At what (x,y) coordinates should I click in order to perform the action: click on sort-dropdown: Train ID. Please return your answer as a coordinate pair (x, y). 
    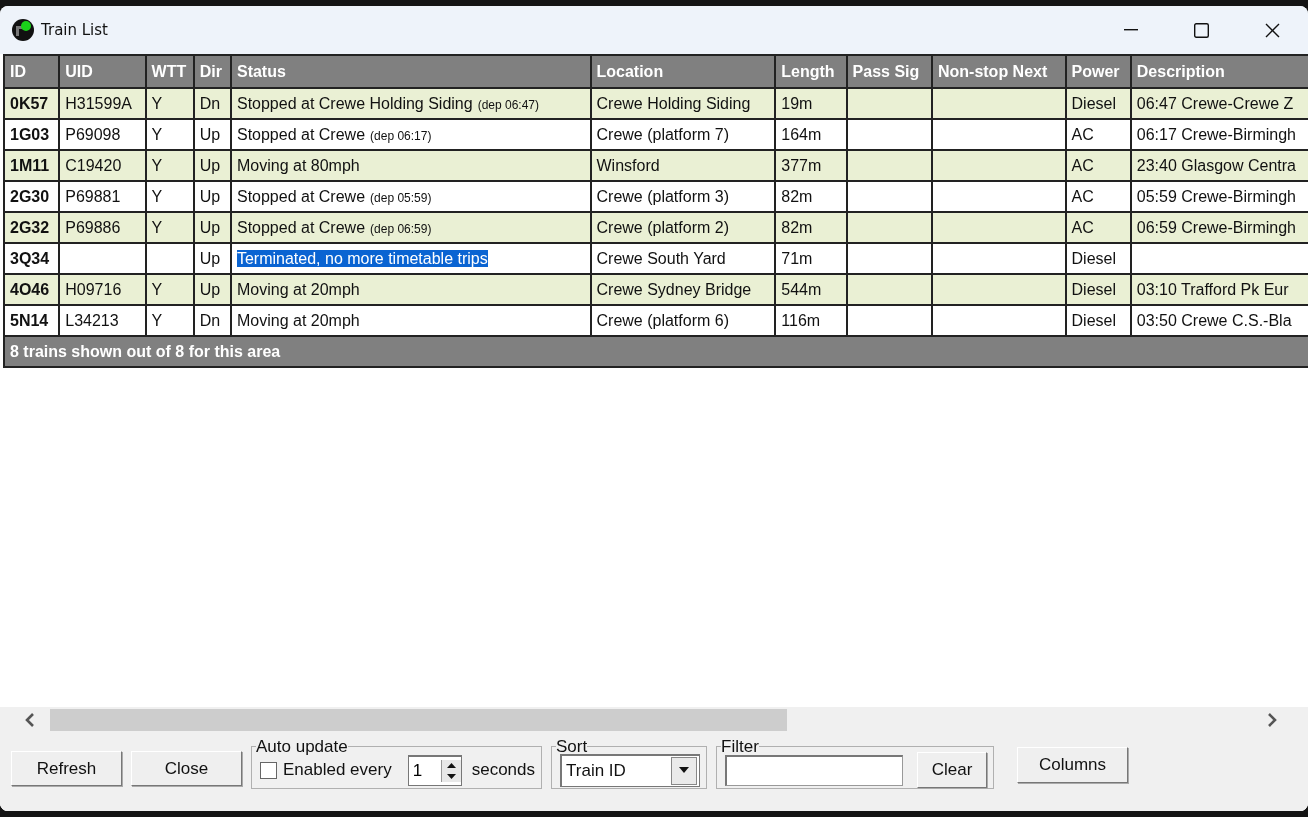
    Looking at the image, I should click on (630, 770).